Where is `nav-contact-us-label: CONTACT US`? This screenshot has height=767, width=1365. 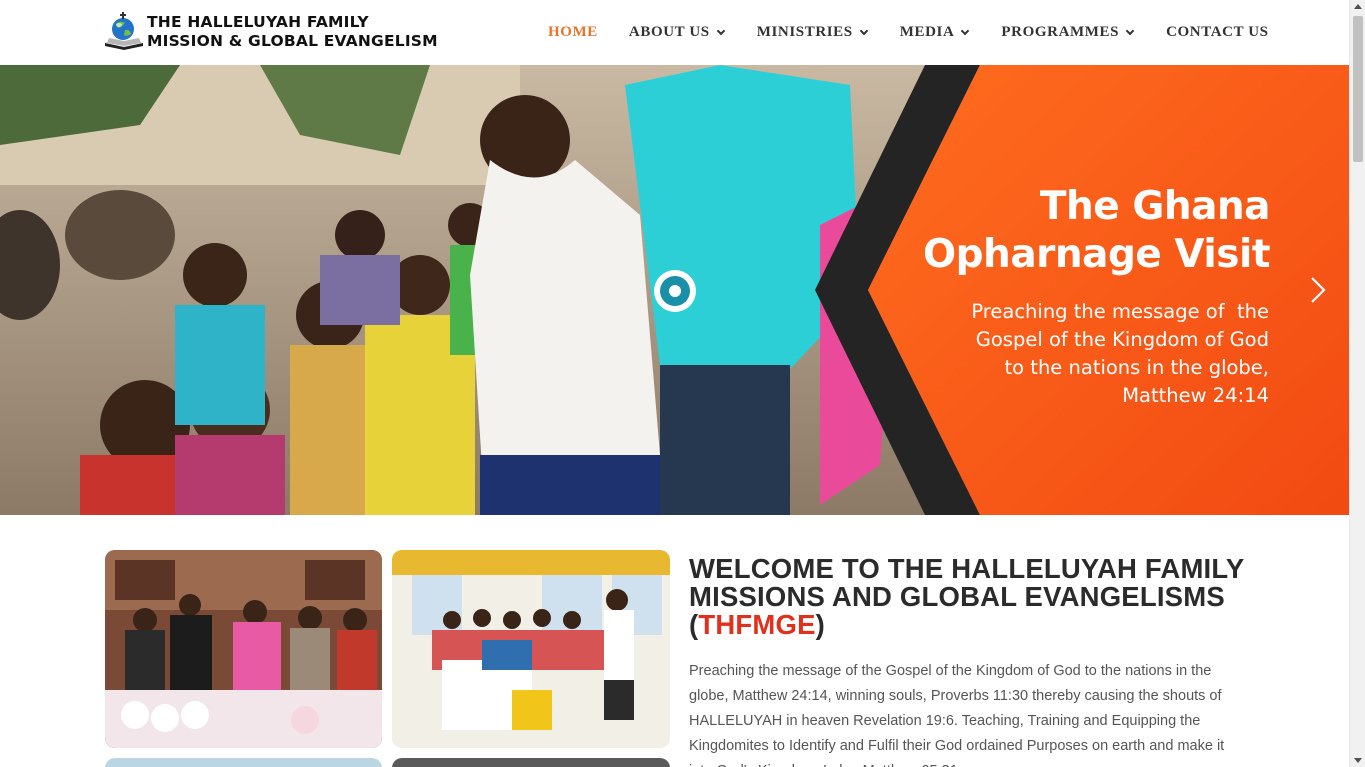 nav-contact-us-label: CONTACT US is located at coordinates (1217, 32).